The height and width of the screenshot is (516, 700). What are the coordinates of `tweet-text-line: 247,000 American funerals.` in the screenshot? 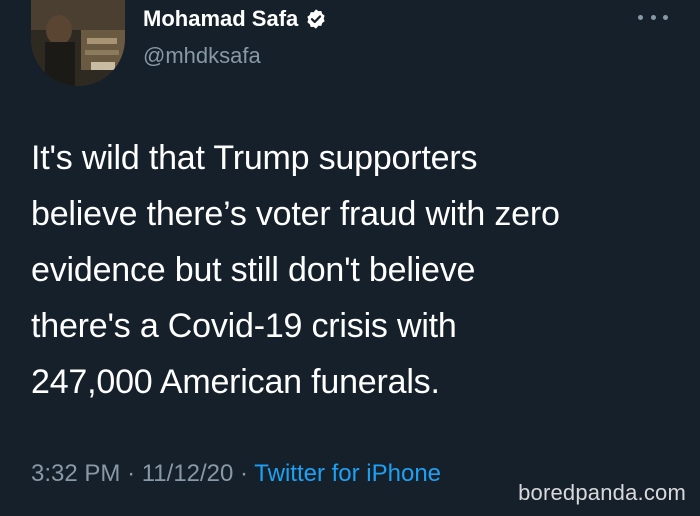 It's located at (235, 382).